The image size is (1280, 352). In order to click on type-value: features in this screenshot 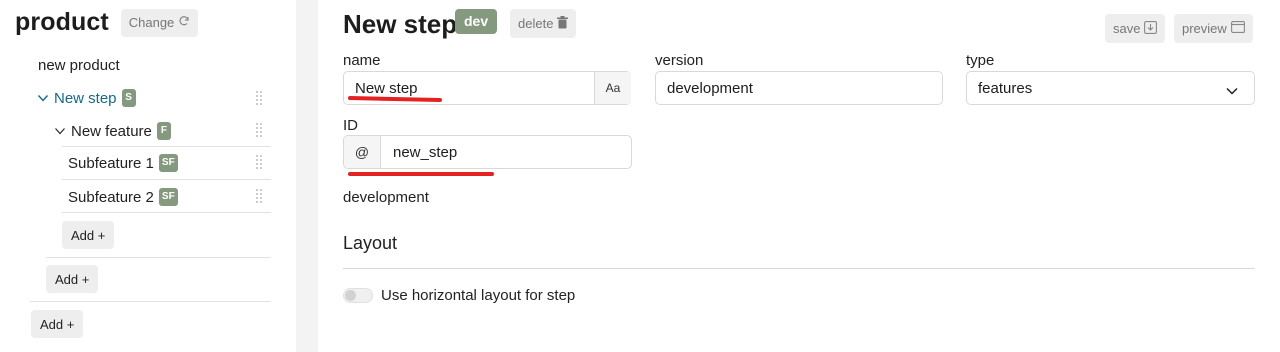, I will do `click(1005, 88)`.